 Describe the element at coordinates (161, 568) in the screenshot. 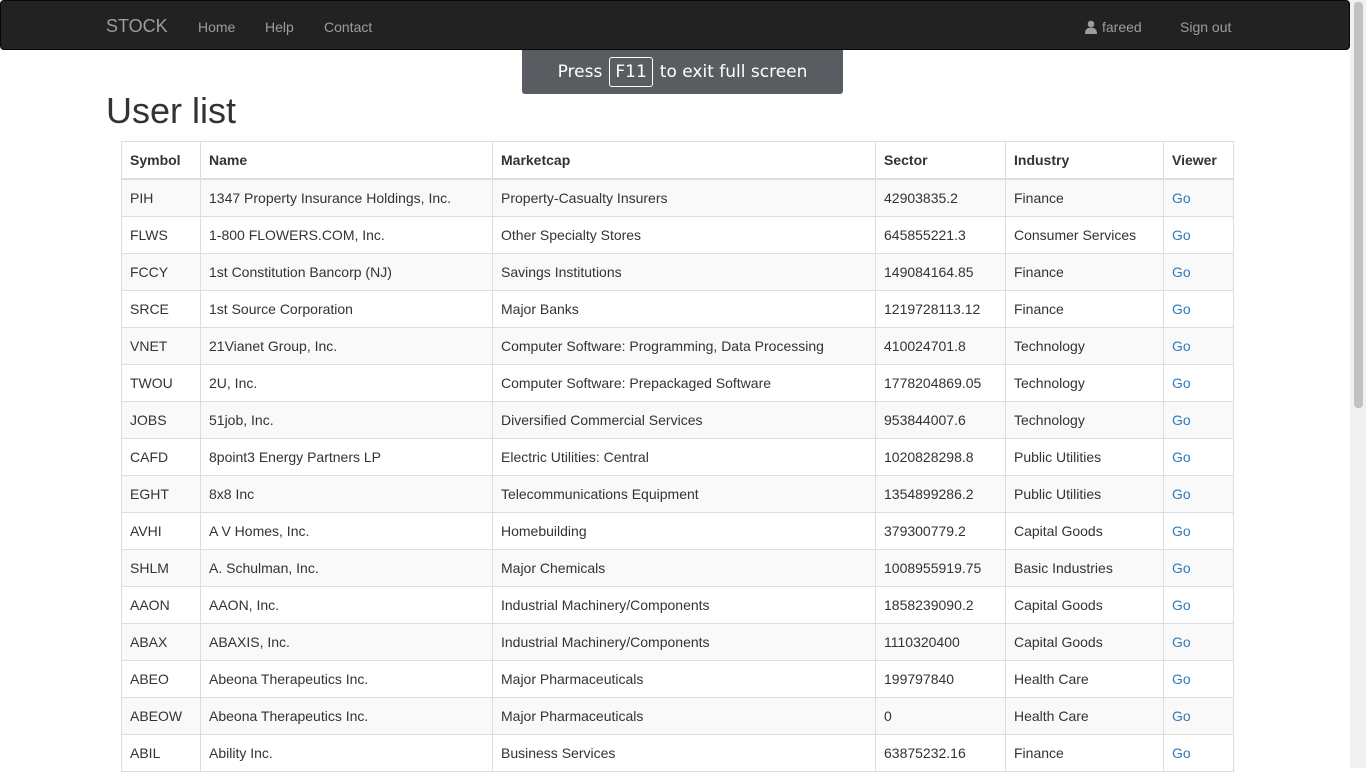

I see `cell-symbol: SHLM` at that location.